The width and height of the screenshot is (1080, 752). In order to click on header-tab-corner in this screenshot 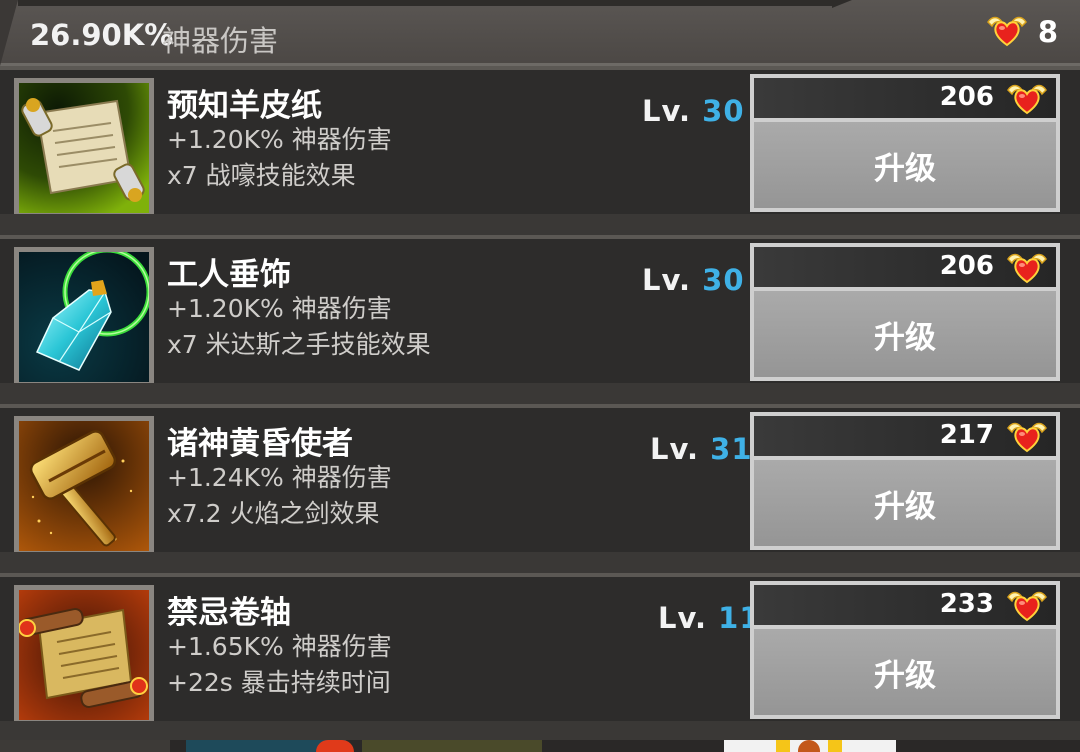, I will do `click(842, 4)`.